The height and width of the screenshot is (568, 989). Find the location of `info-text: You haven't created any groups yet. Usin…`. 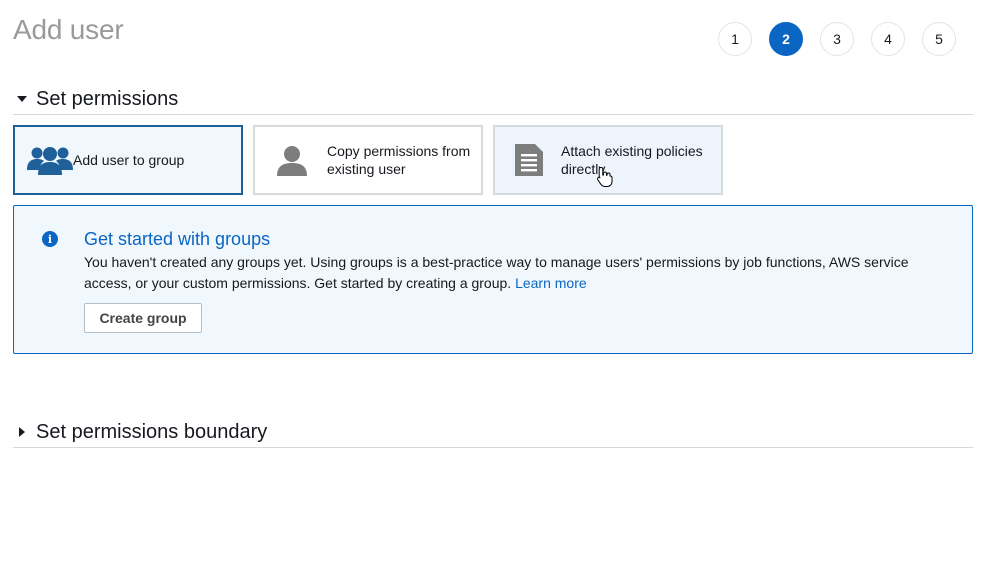

info-text: You haven't created any groups yet. Usin… is located at coordinates (496, 272).